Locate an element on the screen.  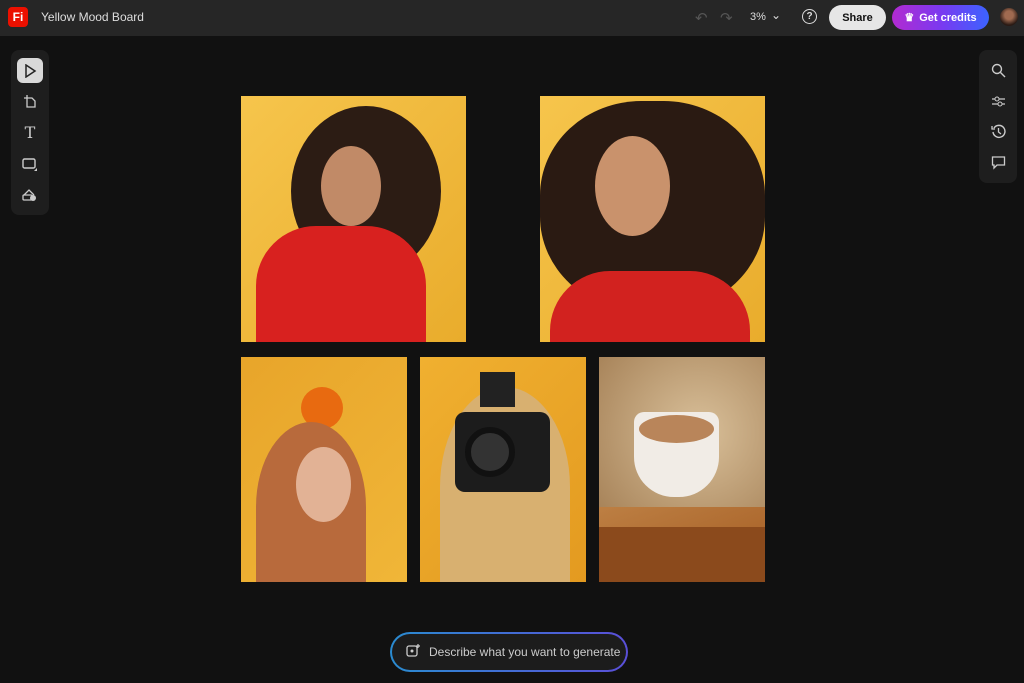
history-icon is located at coordinates (998, 132).